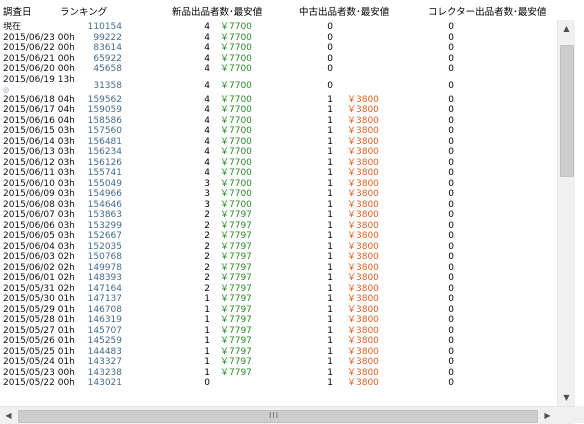 Image resolution: width=584 pixels, height=424 pixels. What do you see at coordinates (278, 173) in the screenshot?
I see `table-row: 2015/06/11 03h 155741 4 ￥7700 1 ￥3800 0` at bounding box center [278, 173].